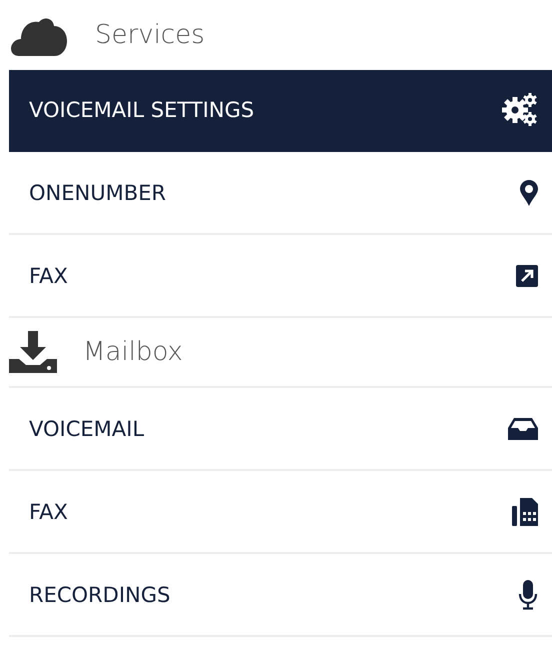  Describe the element at coordinates (150, 35) in the screenshot. I see `section-title: Services` at that location.